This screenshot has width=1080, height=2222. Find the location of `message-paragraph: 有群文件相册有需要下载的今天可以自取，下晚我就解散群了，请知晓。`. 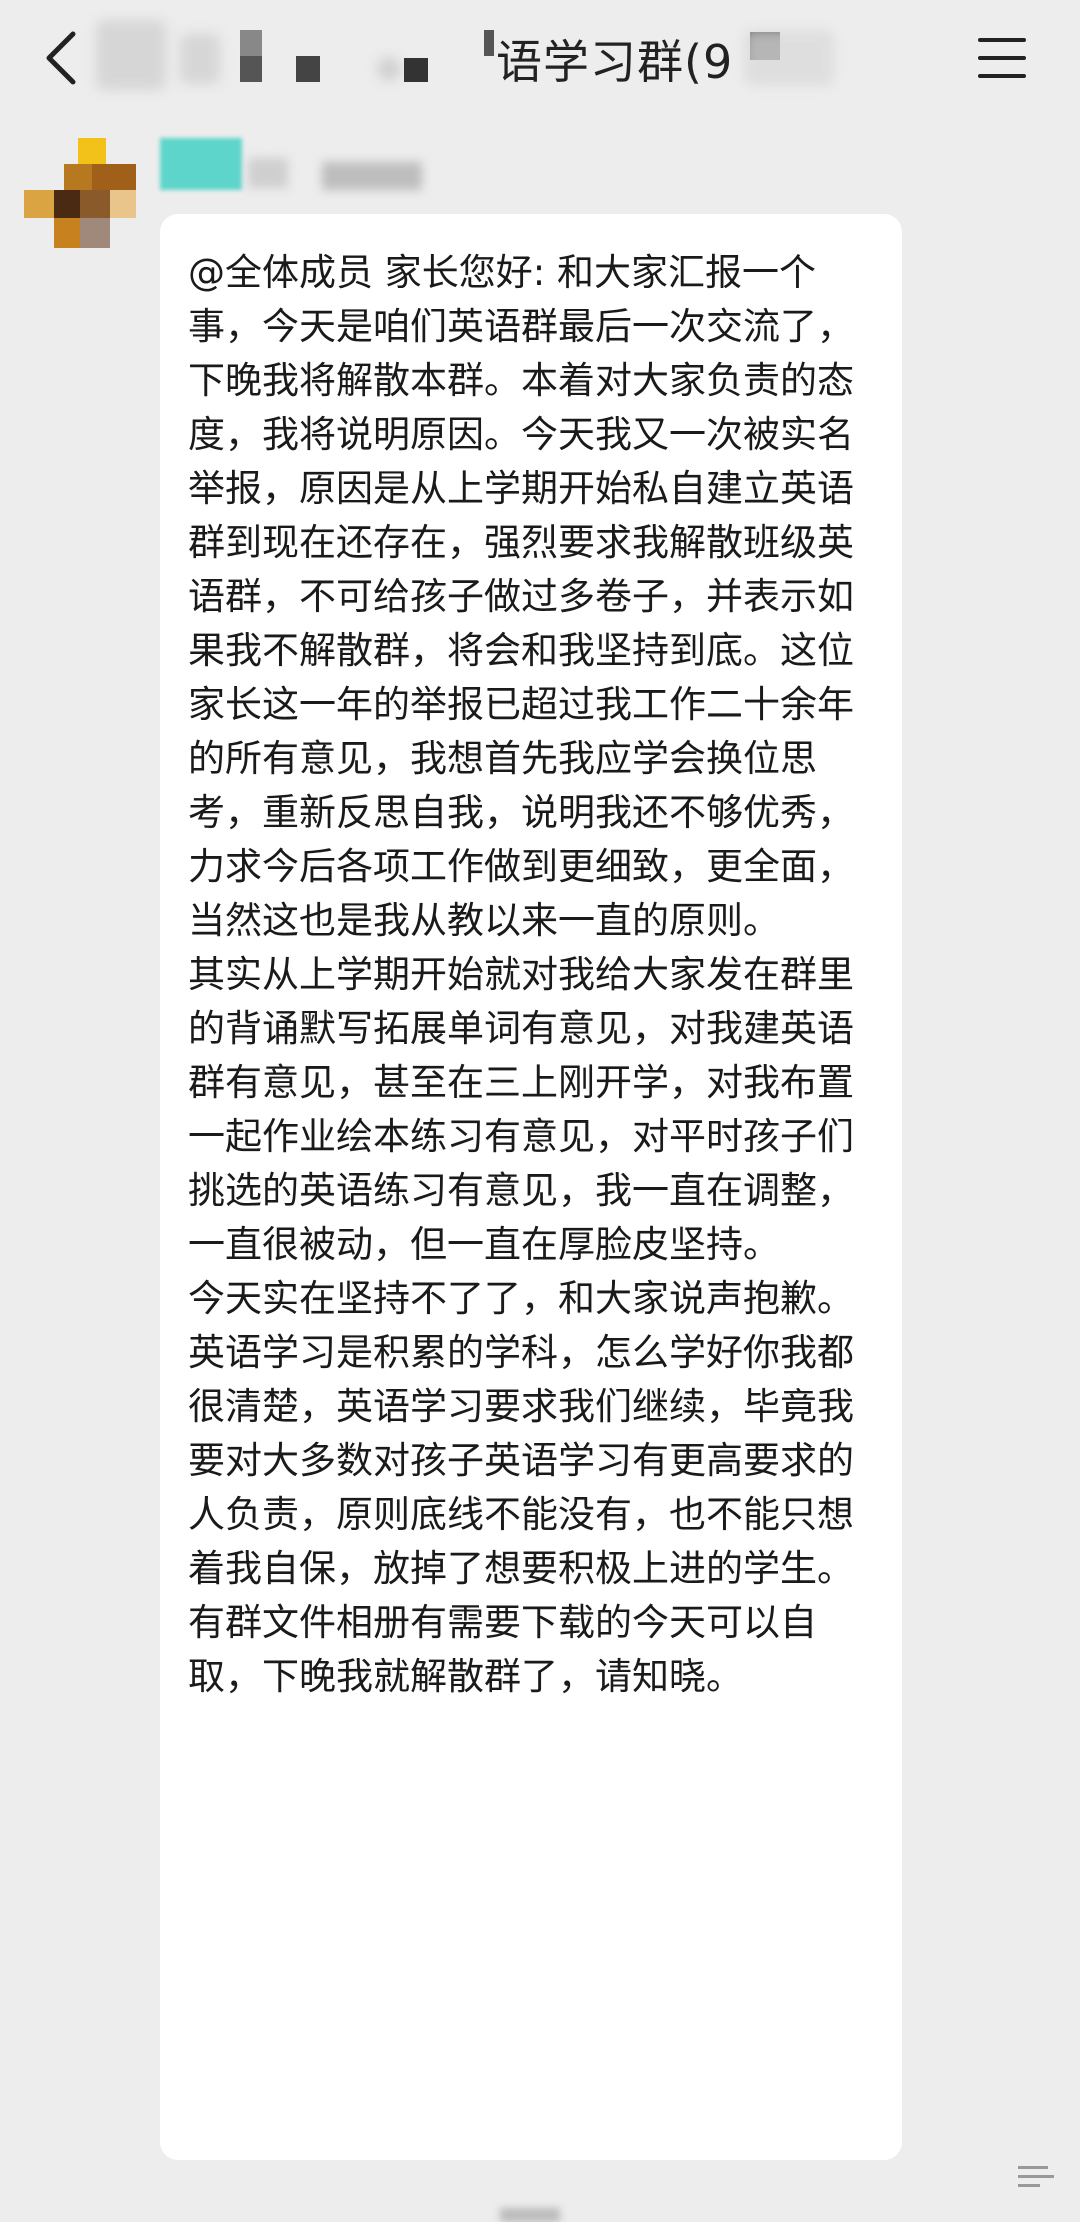

message-paragraph: 有群文件相册有需要下载的今天可以自取，下晚我就解散群了，请知晓。 is located at coordinates (502, 1649).